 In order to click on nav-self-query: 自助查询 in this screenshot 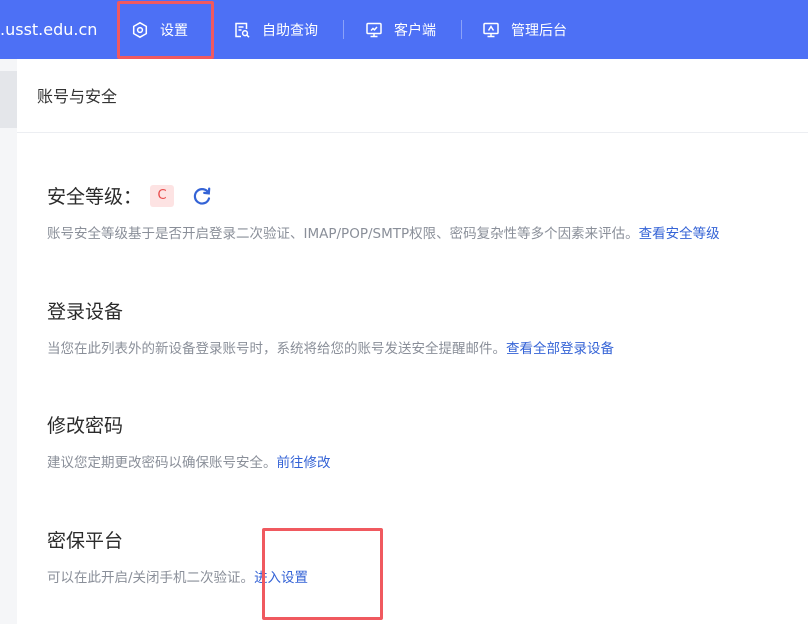, I will do `click(275, 29)`.